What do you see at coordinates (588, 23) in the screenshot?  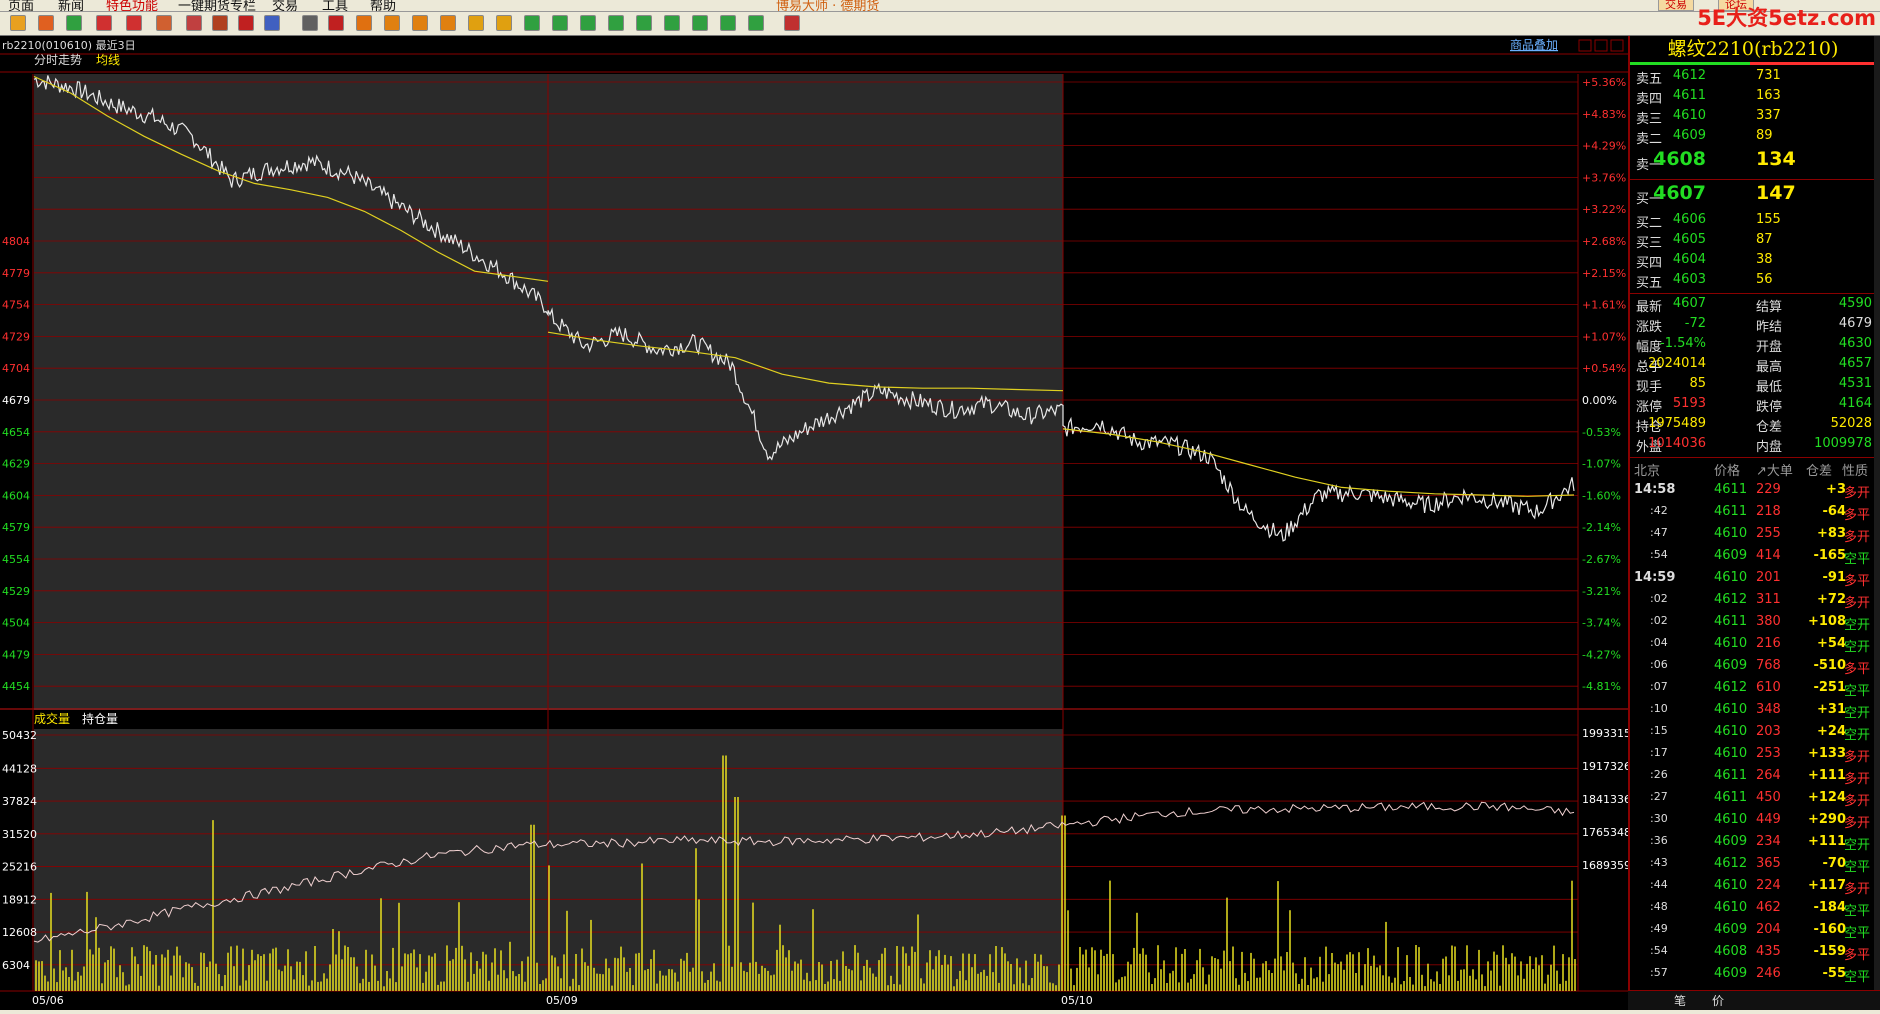 I see `min5-icon` at bounding box center [588, 23].